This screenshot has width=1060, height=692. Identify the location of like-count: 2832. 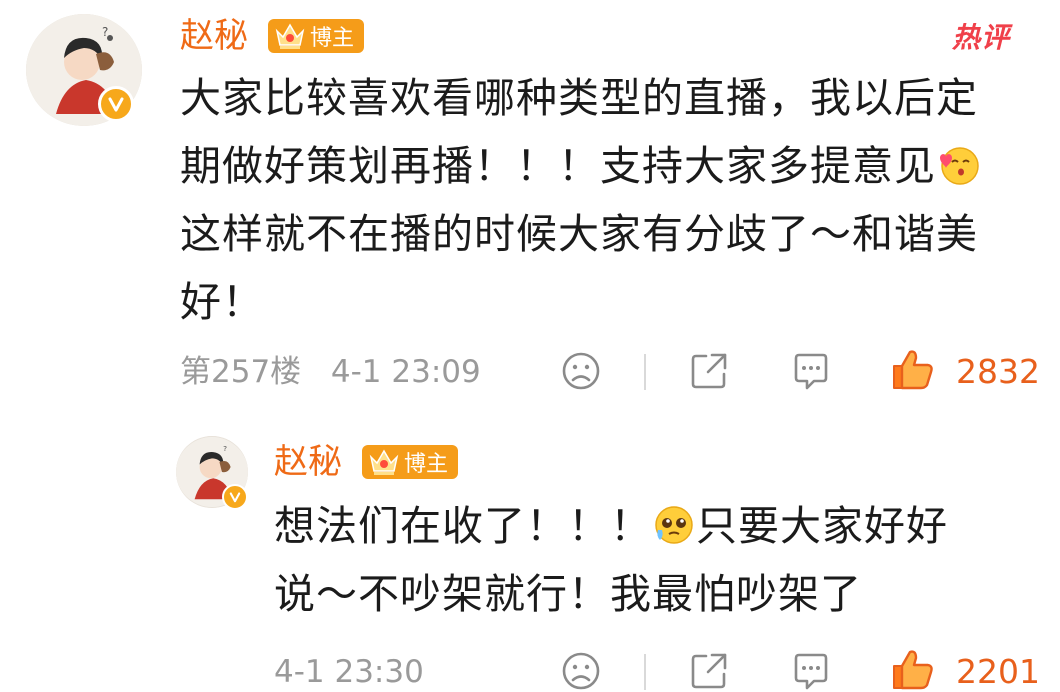
(998, 371).